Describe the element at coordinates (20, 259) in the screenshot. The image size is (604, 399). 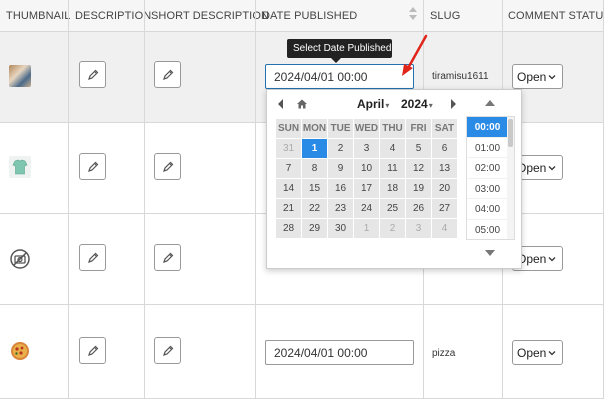
I see `no-image-icon` at that location.